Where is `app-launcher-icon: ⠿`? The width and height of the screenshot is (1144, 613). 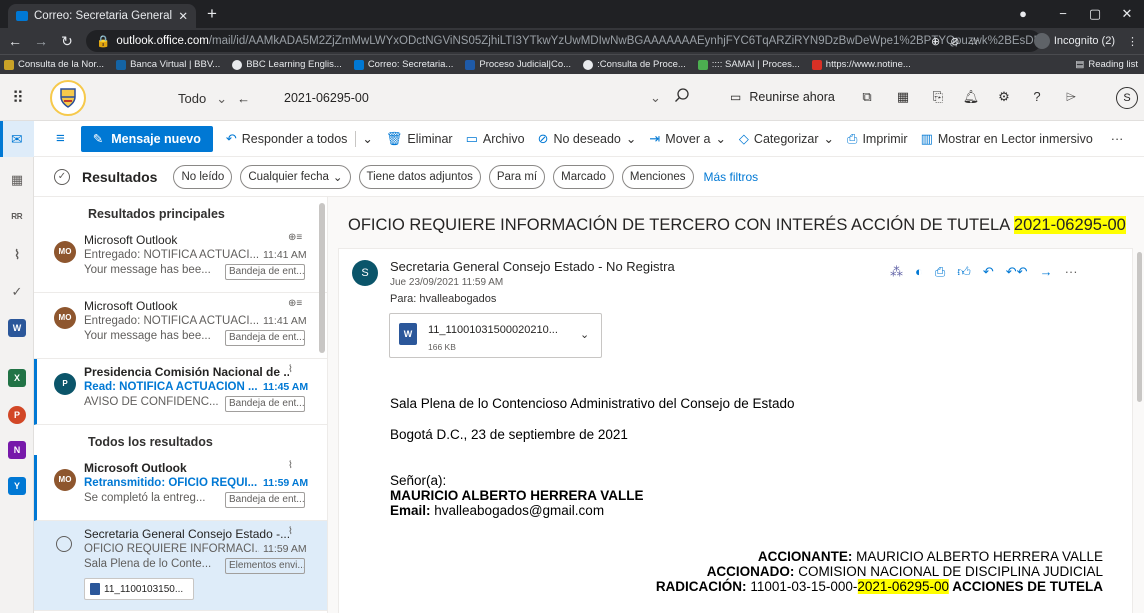
app-launcher-icon: ⠿ is located at coordinates (18, 98).